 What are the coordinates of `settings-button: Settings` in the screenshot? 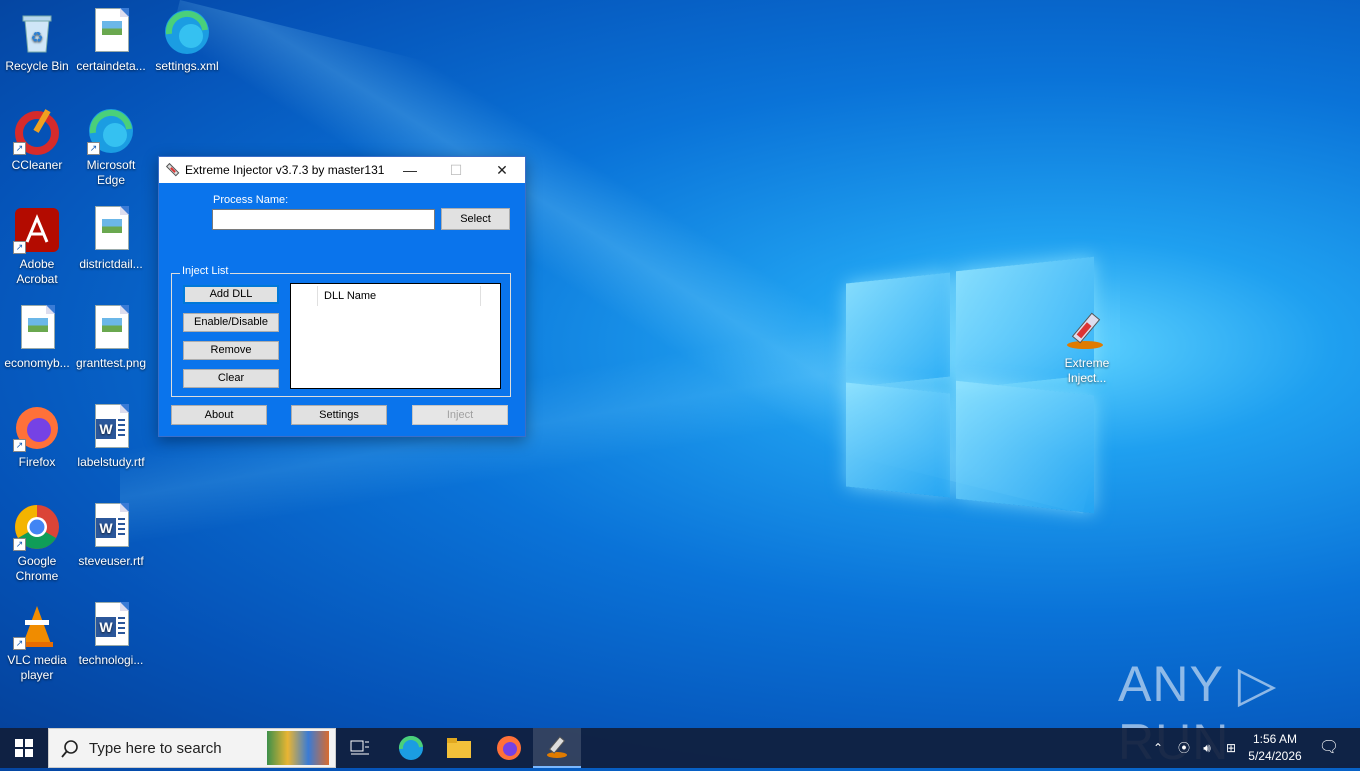 It's located at (339, 415).